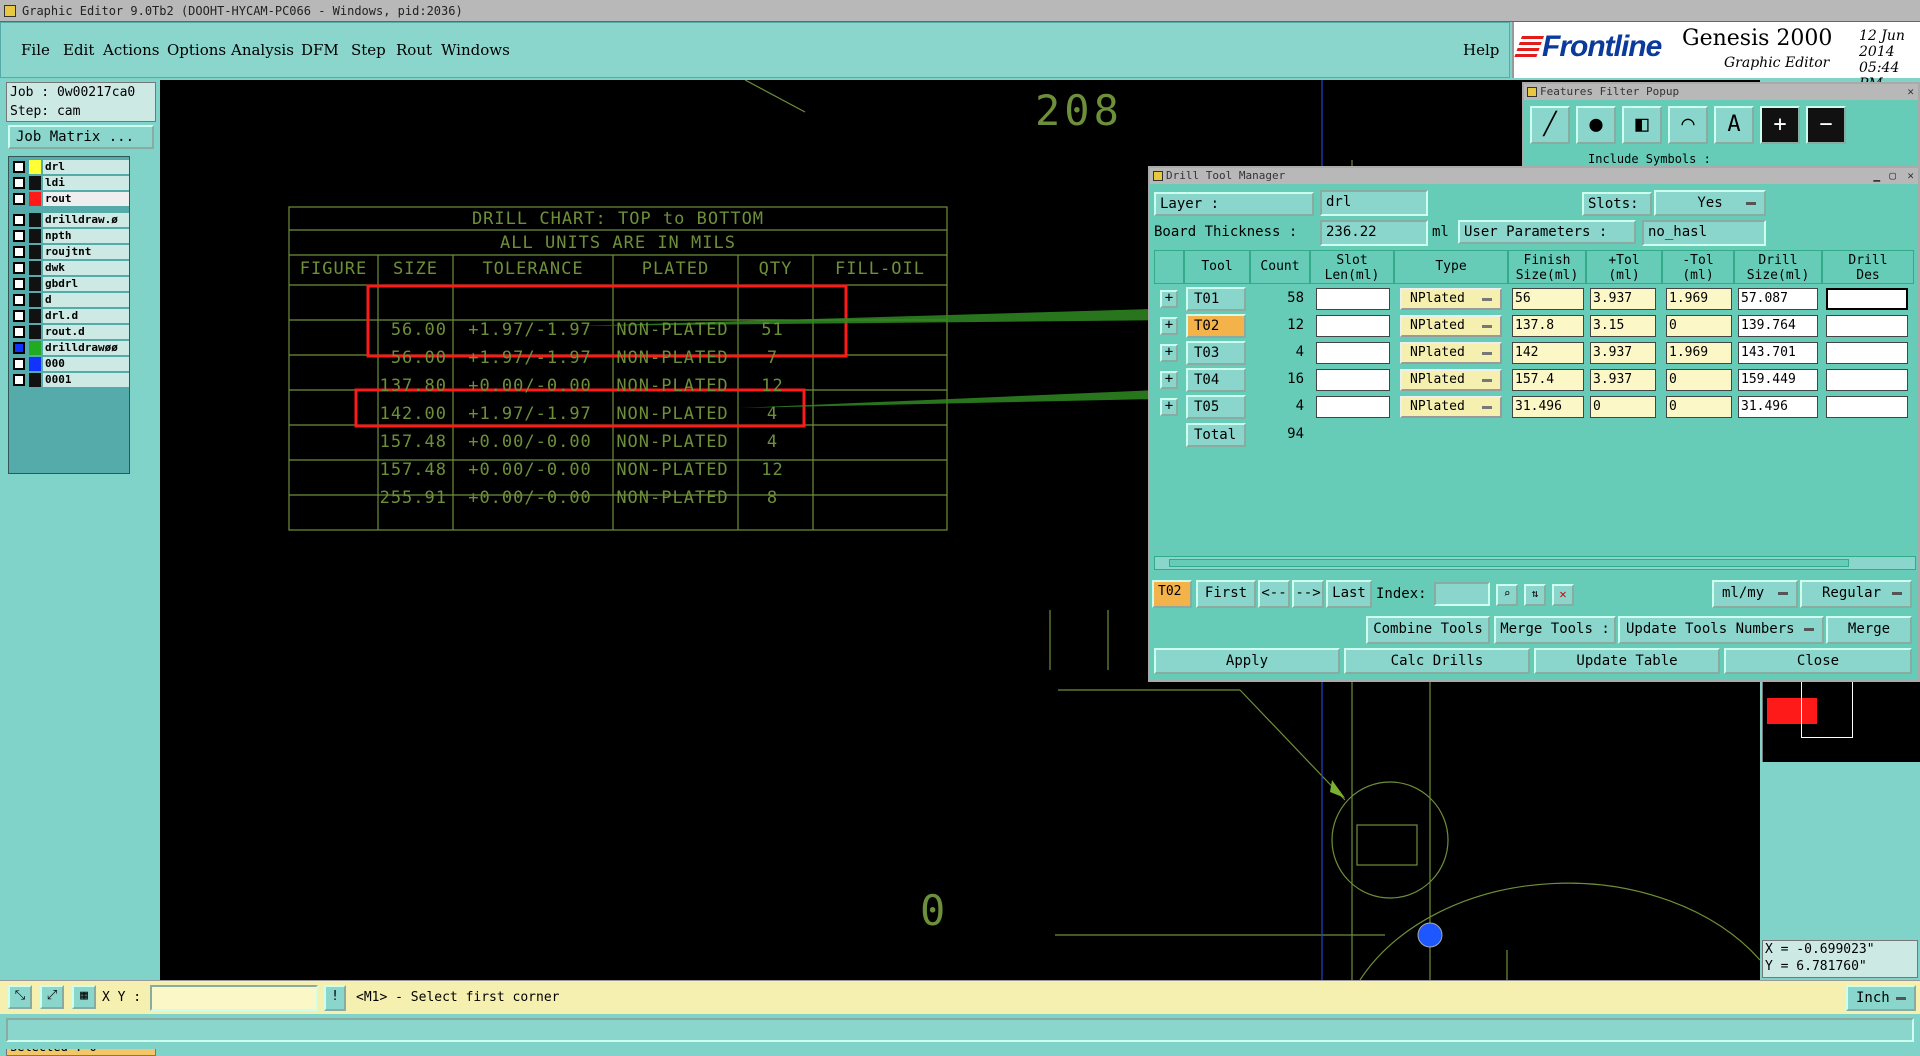 This screenshot has width=1920, height=1056. What do you see at coordinates (1755, 594) in the screenshot?
I see `units-dropdown: ml/my` at bounding box center [1755, 594].